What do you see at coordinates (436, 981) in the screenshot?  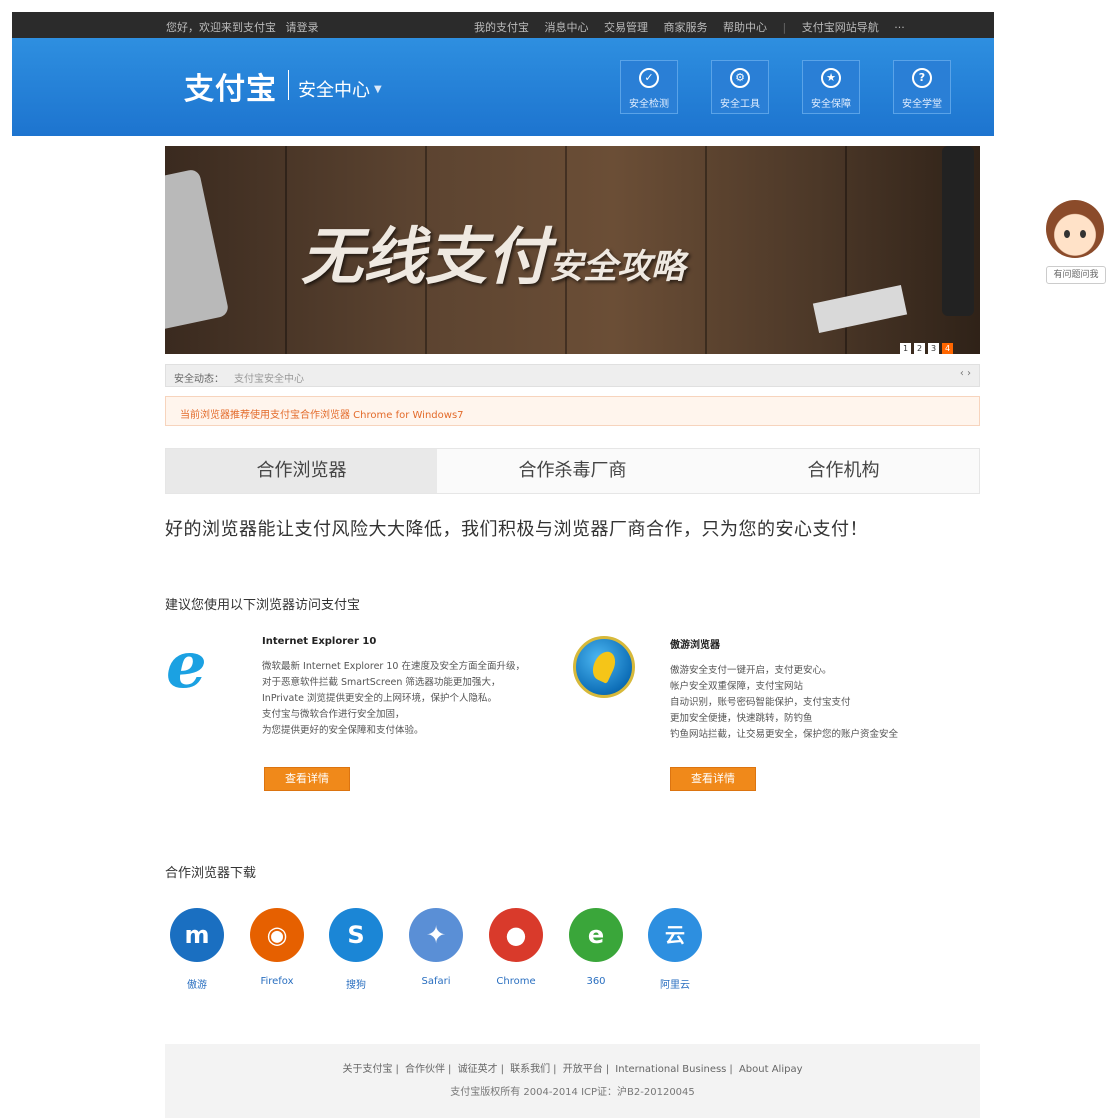 I see `download-label: Safari` at bounding box center [436, 981].